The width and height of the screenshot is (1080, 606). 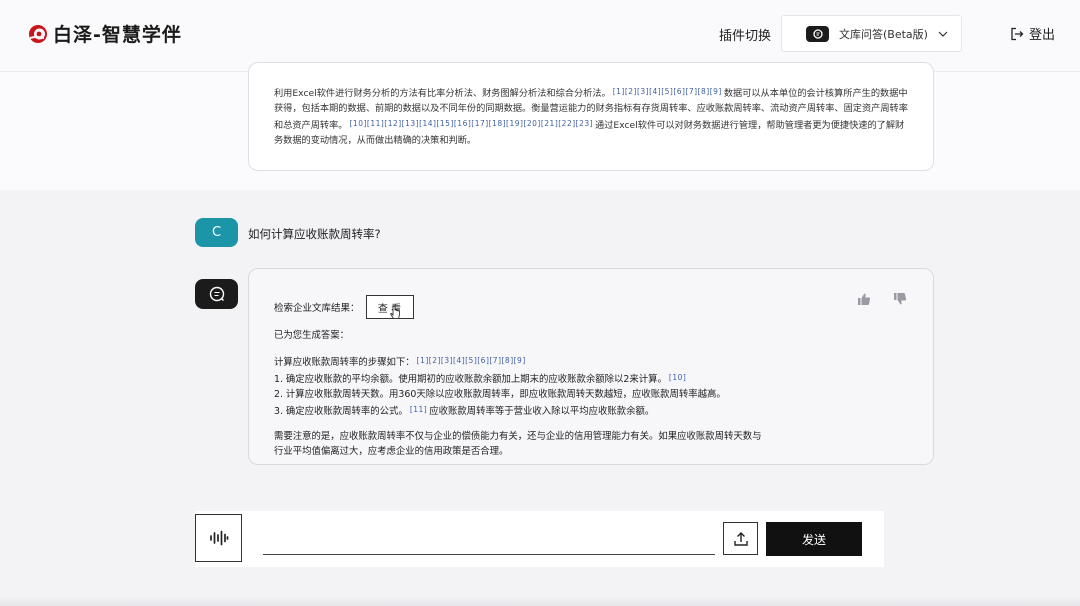 What do you see at coordinates (943, 34) in the screenshot?
I see `chevron-down-icon` at bounding box center [943, 34].